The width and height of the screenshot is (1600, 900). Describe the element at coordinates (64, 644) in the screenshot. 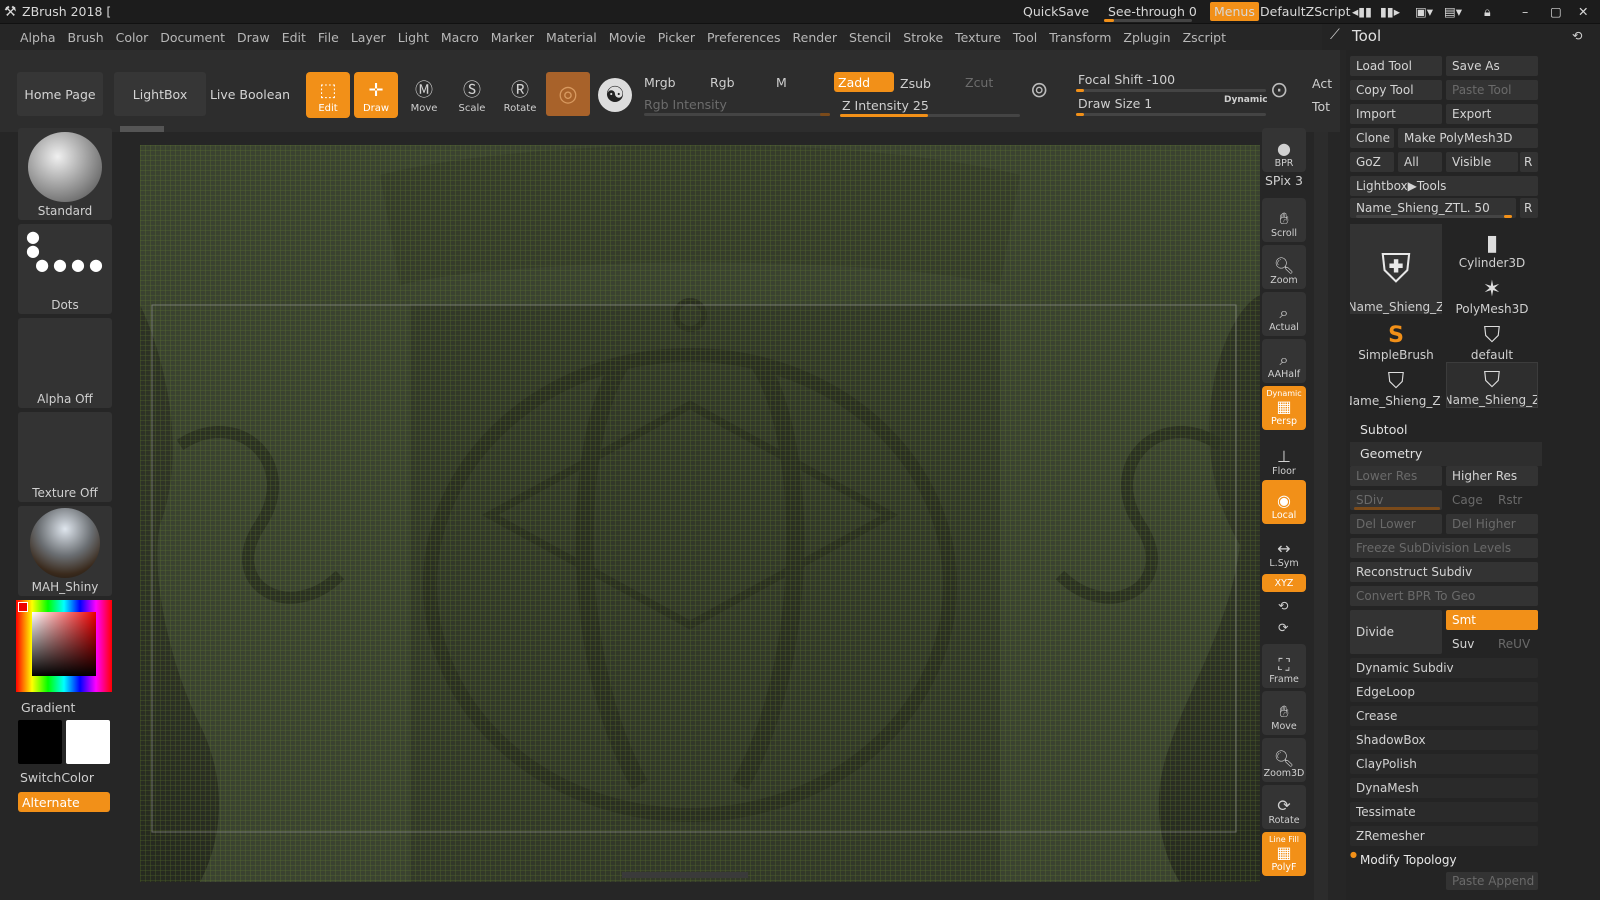

I see `color-saturation-square` at that location.